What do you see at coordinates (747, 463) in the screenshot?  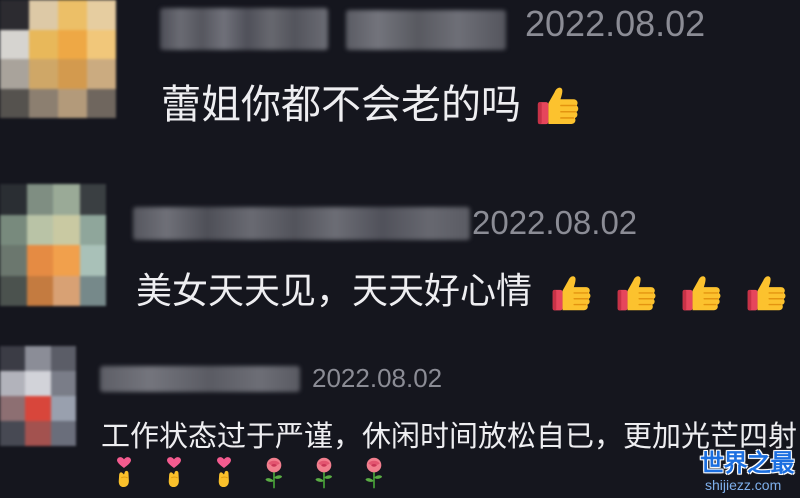 I see `watermark-title: 世界之最` at bounding box center [747, 463].